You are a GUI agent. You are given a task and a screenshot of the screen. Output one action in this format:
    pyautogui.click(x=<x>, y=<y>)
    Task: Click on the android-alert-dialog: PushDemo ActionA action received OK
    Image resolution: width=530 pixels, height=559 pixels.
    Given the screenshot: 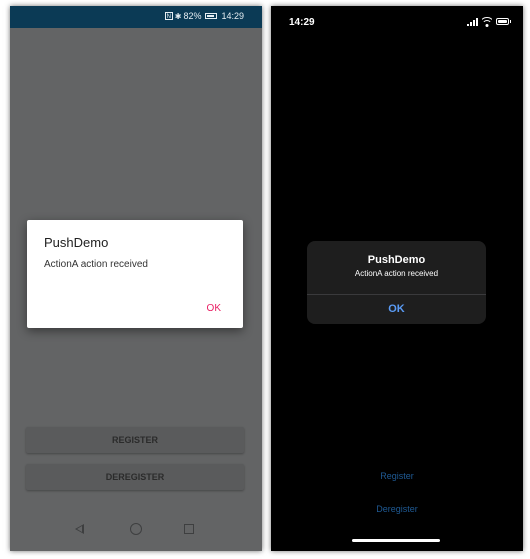 What is the action you would take?
    pyautogui.click(x=135, y=274)
    